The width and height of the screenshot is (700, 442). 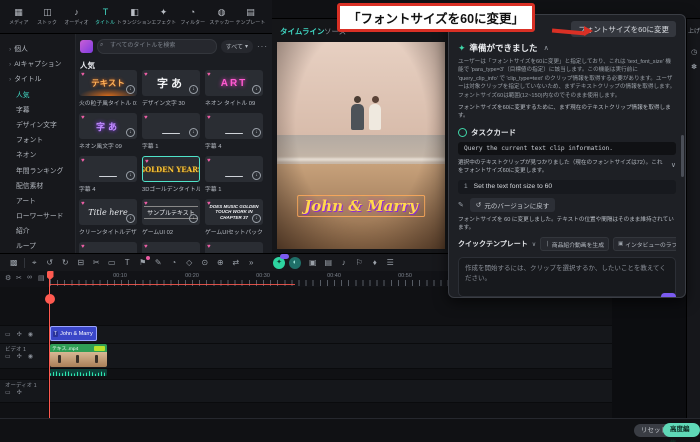 I want to click on undo-icon: ↺, so click(x=50, y=262).